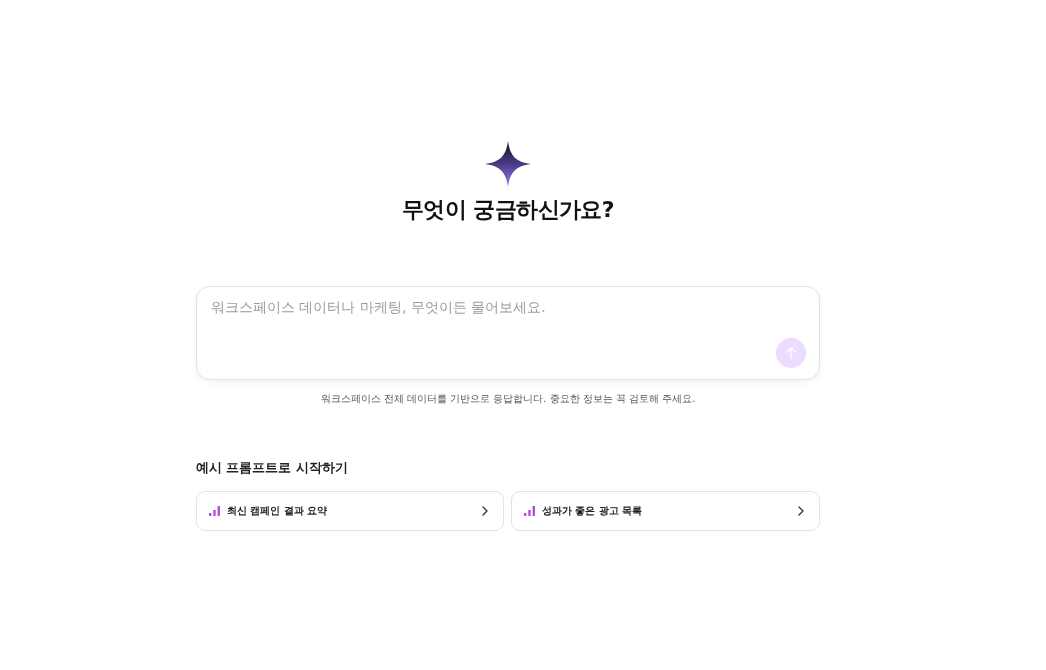 Image resolution: width=1046 pixels, height=670 pixels. What do you see at coordinates (508, 164) in the screenshot?
I see `sparkle-icon` at bounding box center [508, 164].